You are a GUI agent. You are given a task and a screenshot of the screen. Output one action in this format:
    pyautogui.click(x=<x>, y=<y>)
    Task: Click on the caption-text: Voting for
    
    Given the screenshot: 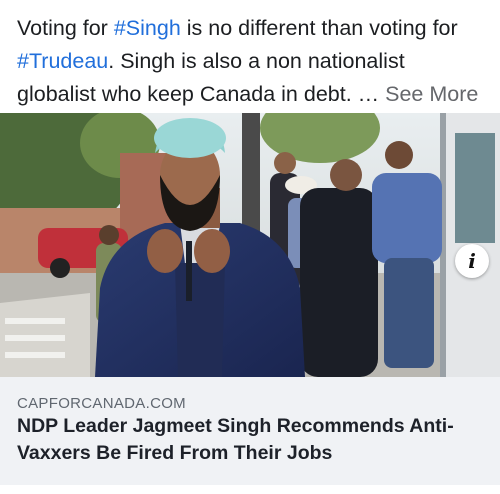 What is the action you would take?
    pyautogui.click(x=65, y=28)
    